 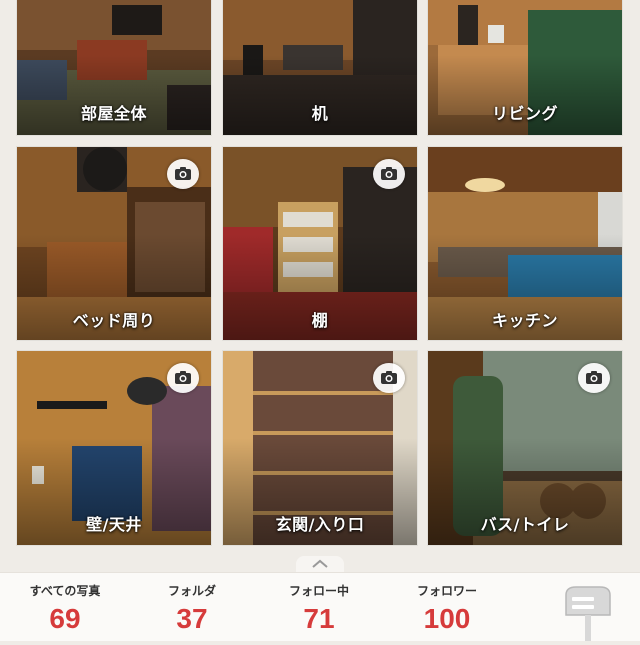 I want to click on stat-label: フォルダ, so click(x=191, y=591).